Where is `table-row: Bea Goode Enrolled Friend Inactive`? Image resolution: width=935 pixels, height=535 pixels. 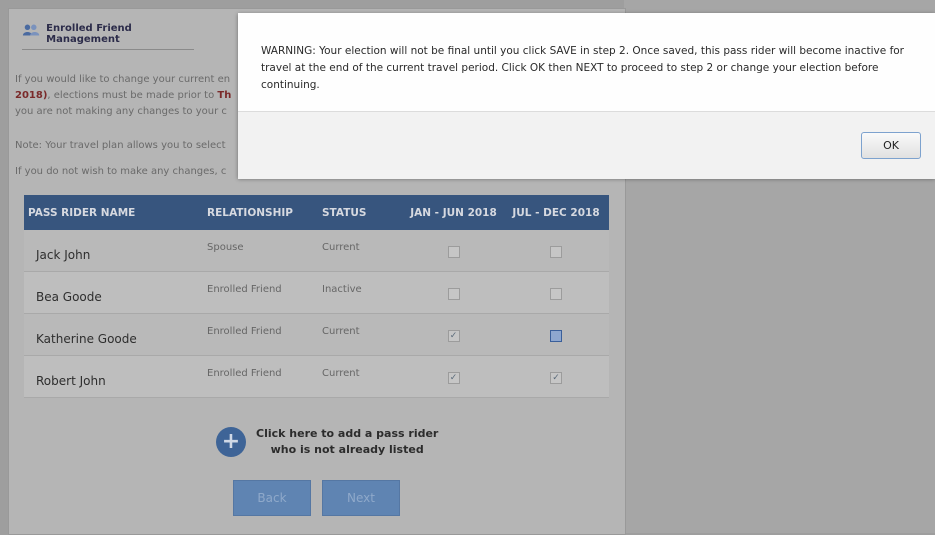 table-row: Bea Goode Enrolled Friend Inactive is located at coordinates (316, 293).